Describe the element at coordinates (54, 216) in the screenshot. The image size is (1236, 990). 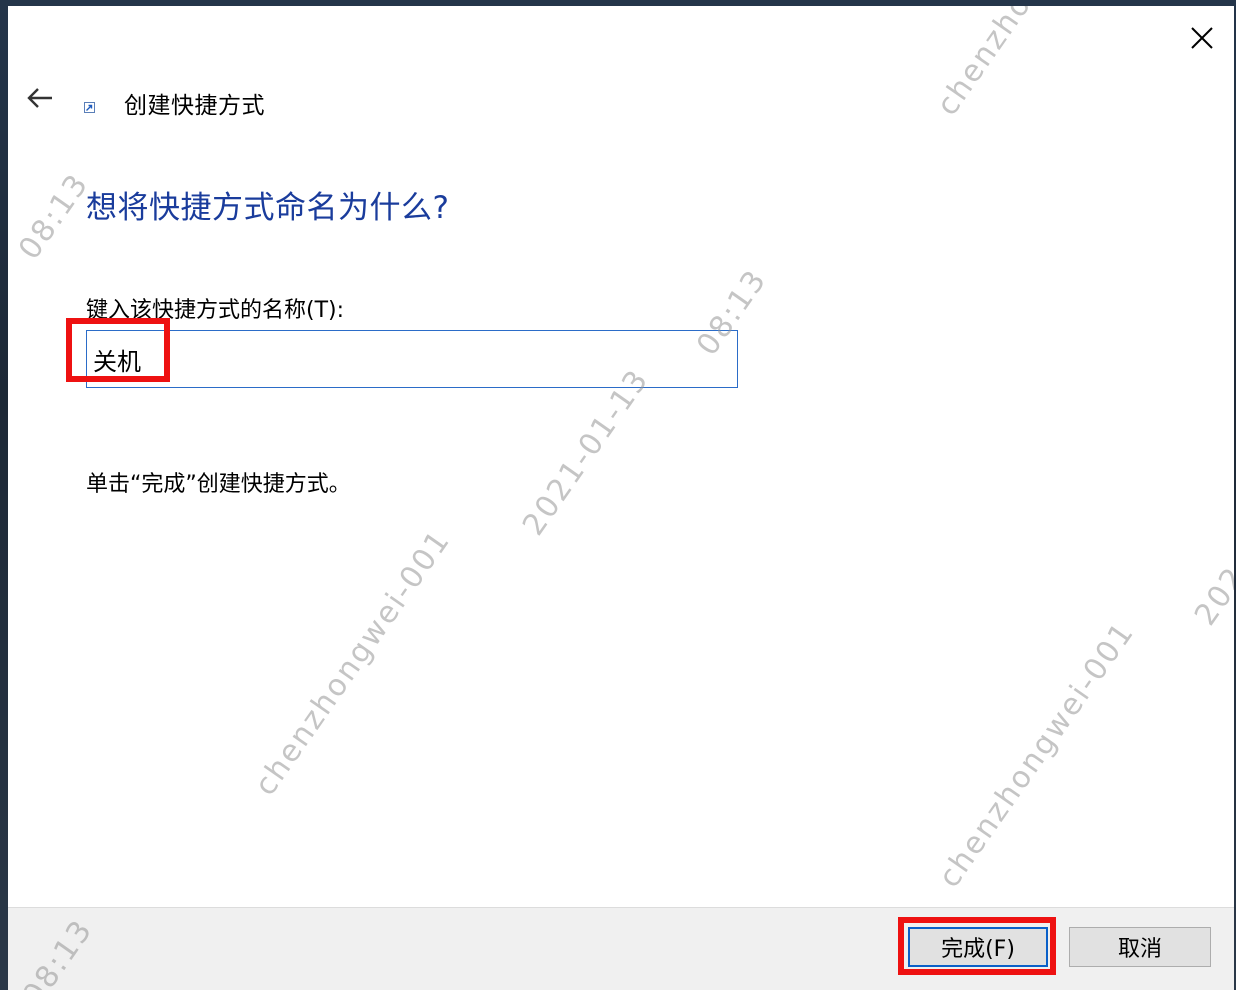
I see `watermark-time-left: 08:13` at that location.